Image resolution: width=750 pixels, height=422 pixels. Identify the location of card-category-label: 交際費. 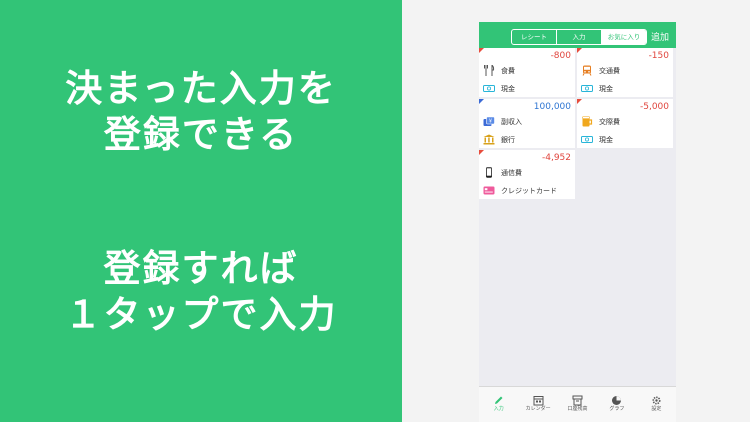
(609, 121).